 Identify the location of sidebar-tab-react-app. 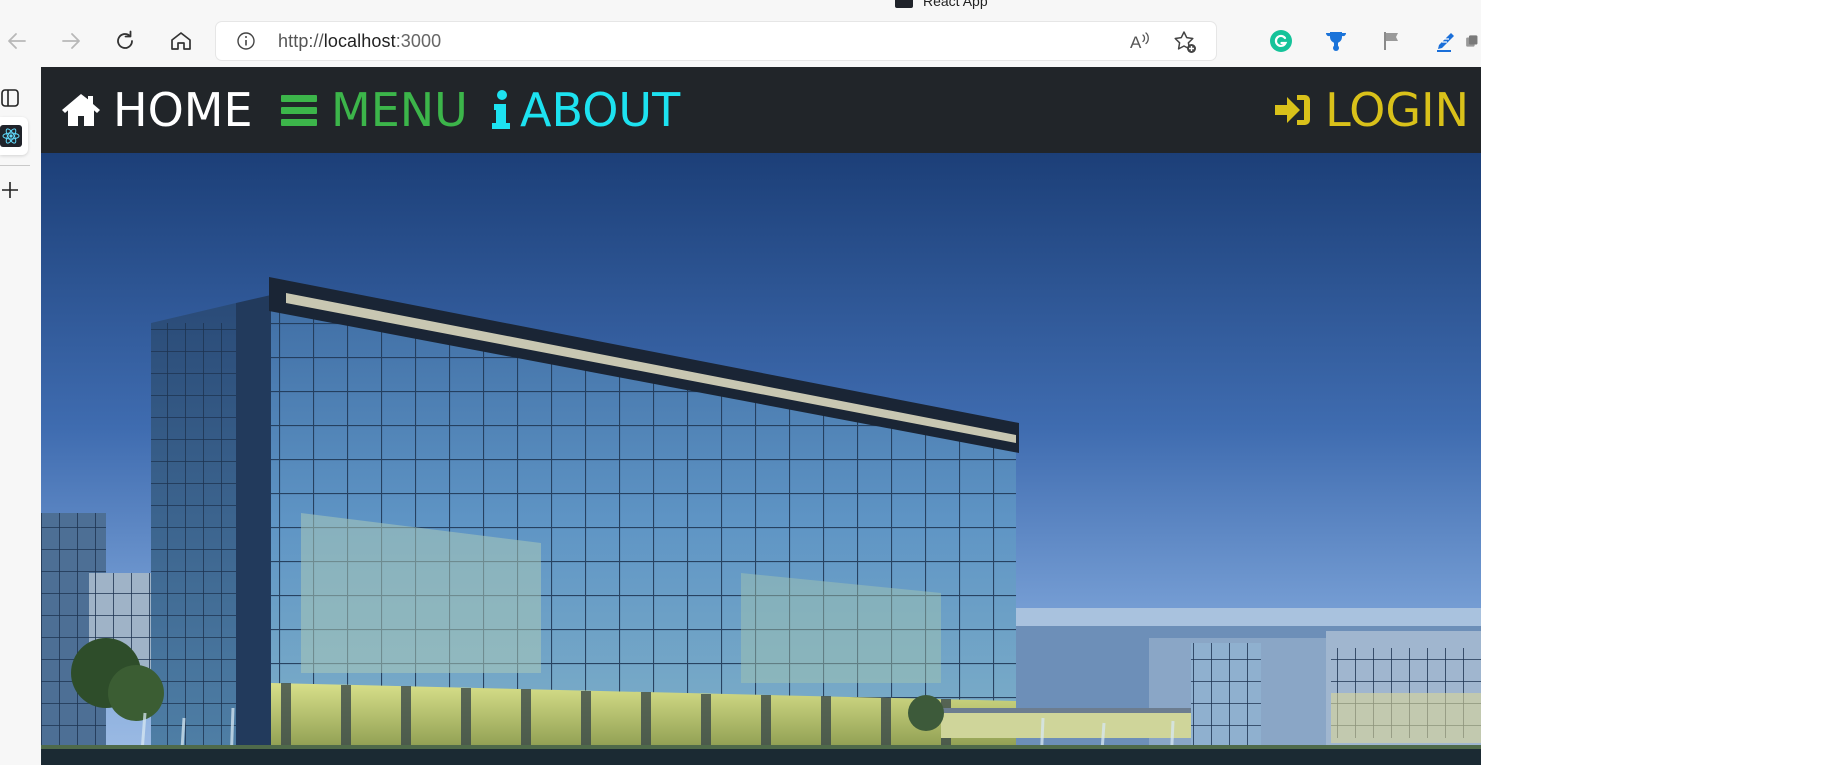
(14, 136).